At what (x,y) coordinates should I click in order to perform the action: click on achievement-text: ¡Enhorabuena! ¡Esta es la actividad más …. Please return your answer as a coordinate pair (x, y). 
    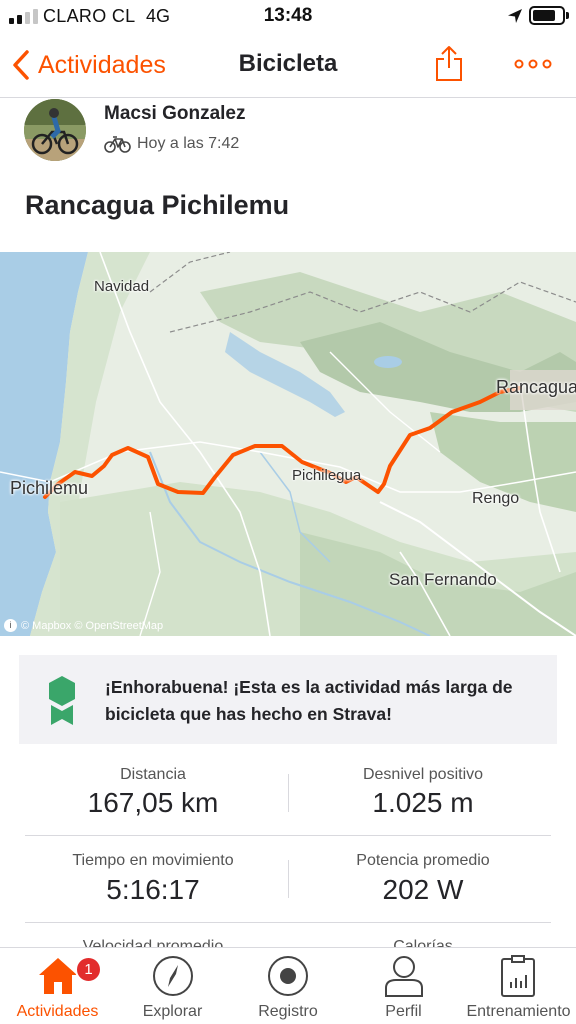
    Looking at the image, I should click on (309, 700).